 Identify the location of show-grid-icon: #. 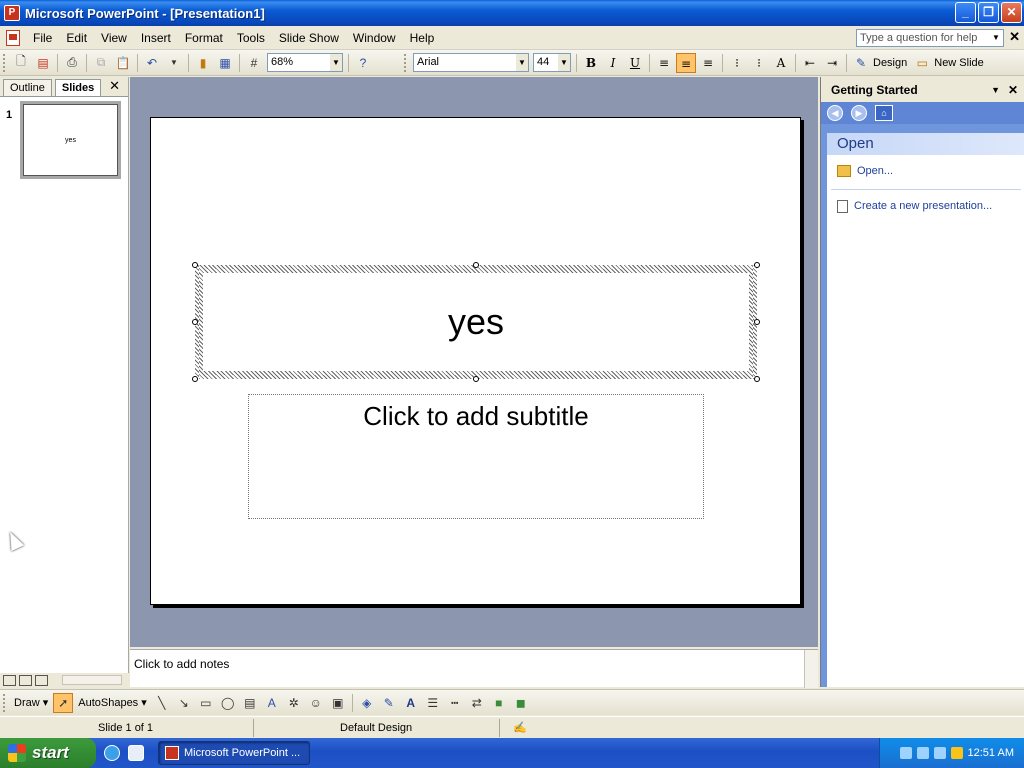
(254, 63).